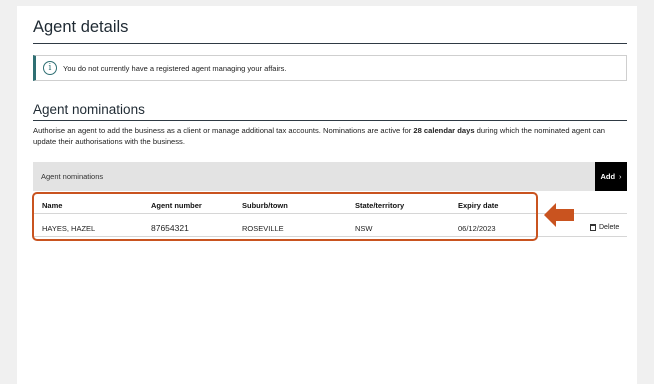  What do you see at coordinates (314, 176) in the screenshot?
I see `table-caption-bar: Agent nominations` at bounding box center [314, 176].